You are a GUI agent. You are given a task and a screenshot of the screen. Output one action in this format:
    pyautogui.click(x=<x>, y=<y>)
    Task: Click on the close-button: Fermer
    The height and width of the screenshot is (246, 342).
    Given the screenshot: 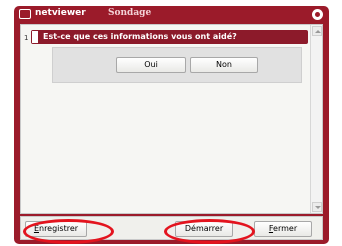 What is the action you would take?
    pyautogui.click(x=283, y=229)
    